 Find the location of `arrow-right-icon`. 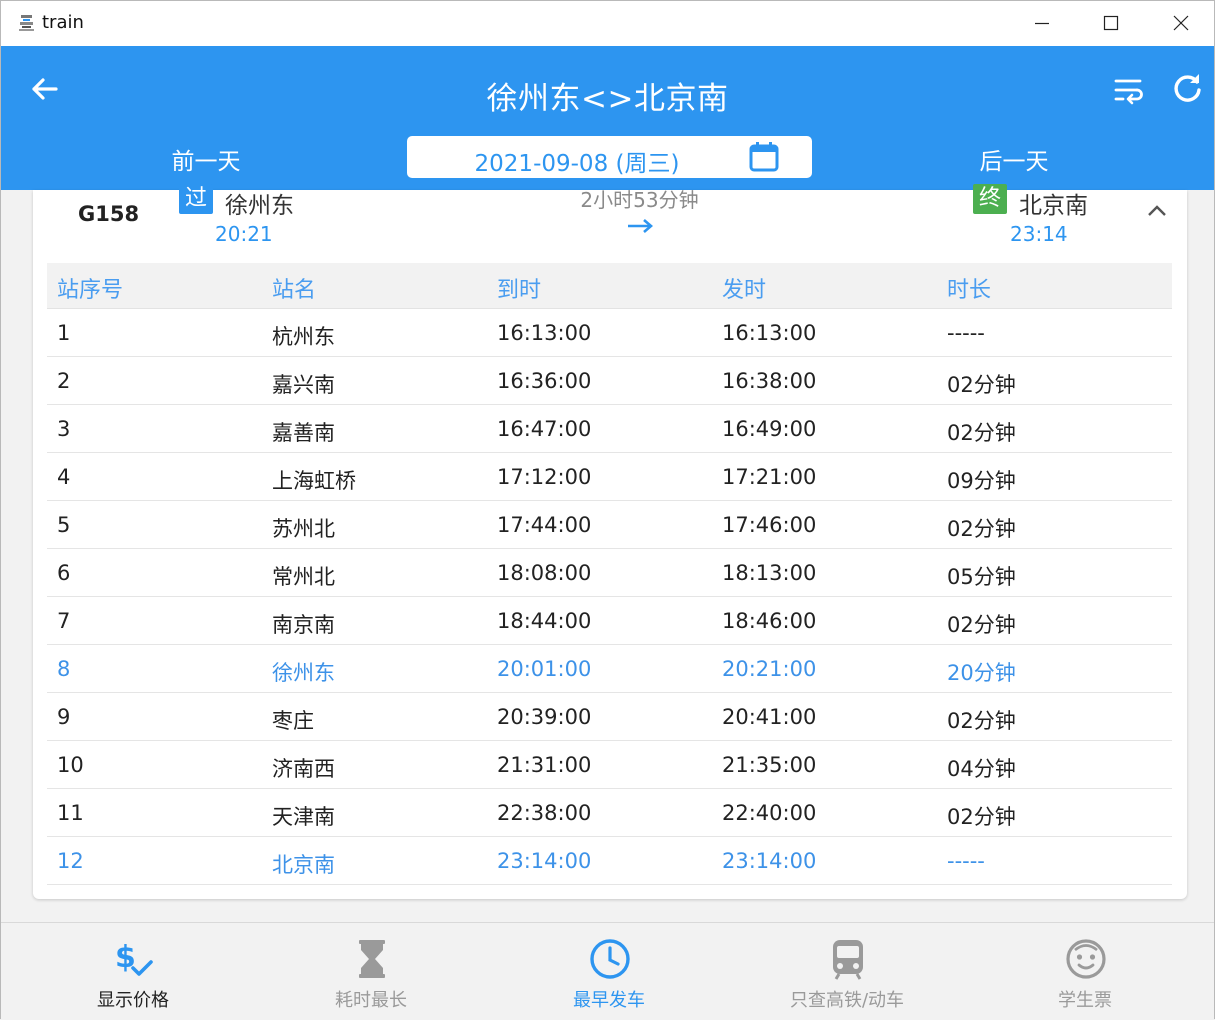

arrow-right-icon is located at coordinates (640, 226).